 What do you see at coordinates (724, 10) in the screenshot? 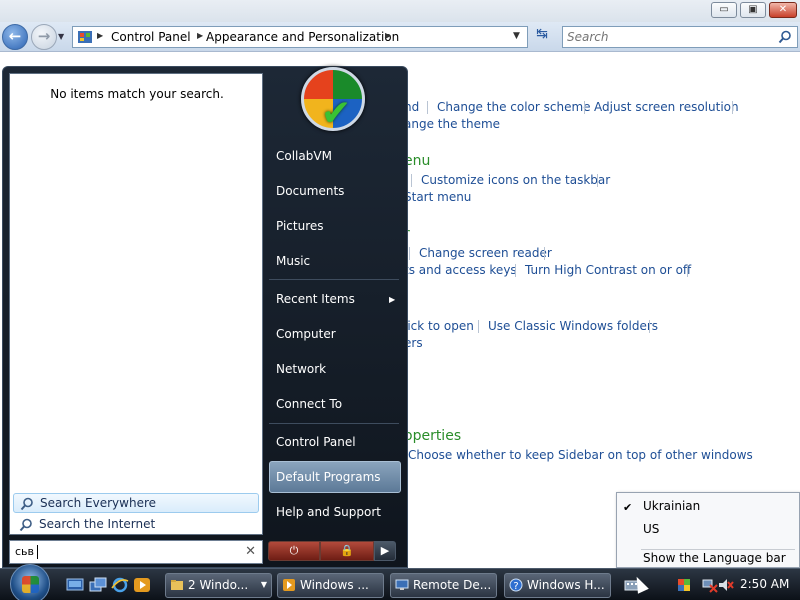
I see `minimize-button: ▭` at bounding box center [724, 10].